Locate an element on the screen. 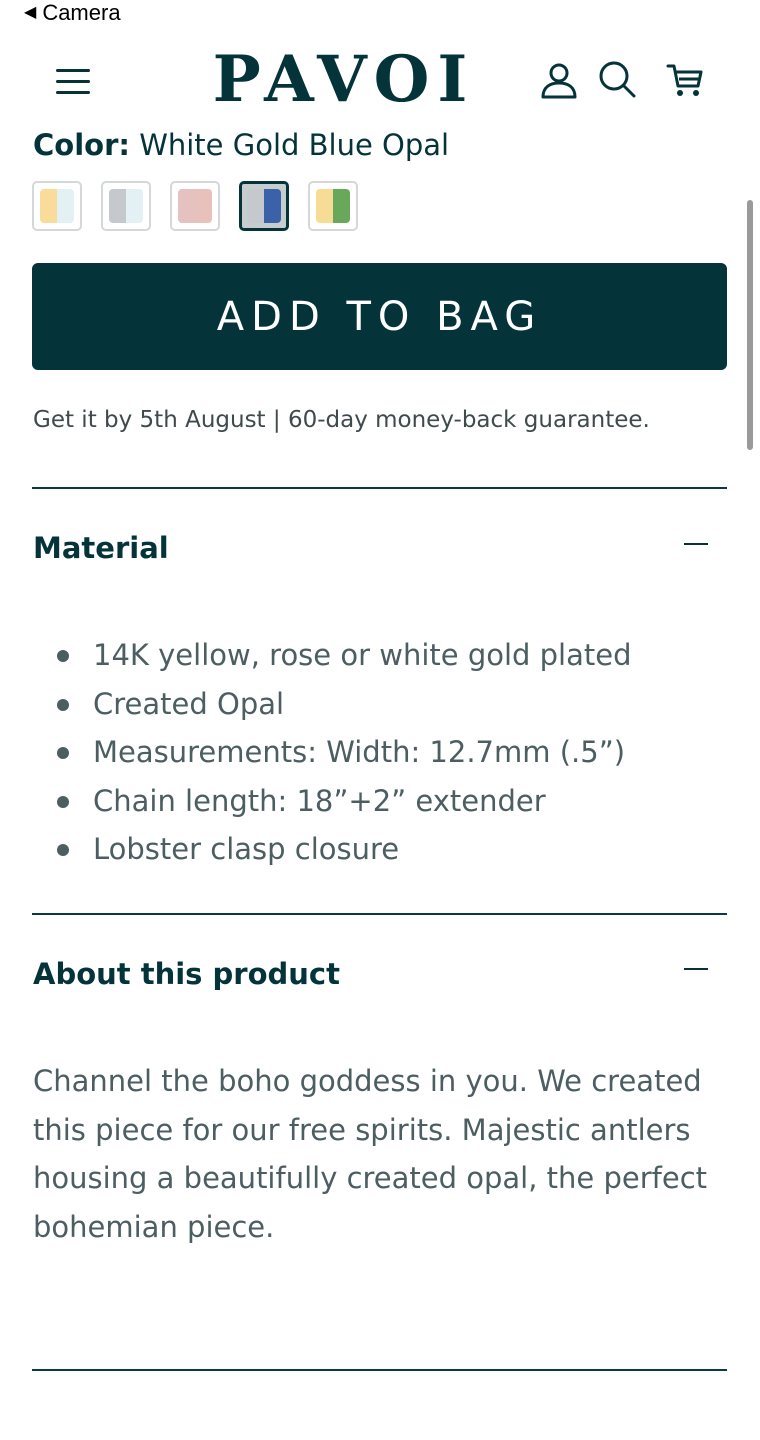  brand-logo: PAVOI is located at coordinates (344, 80).